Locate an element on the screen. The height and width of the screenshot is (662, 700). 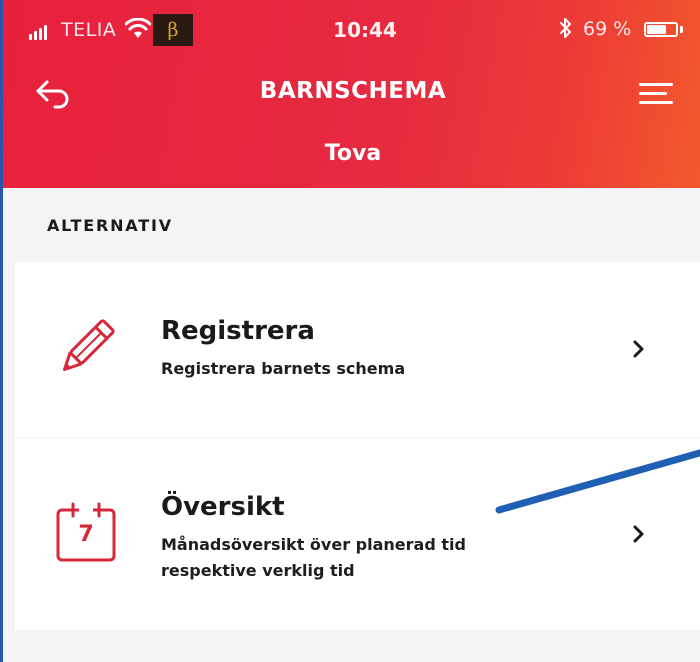
section-label: ALTERNATIV is located at coordinates (110, 225).